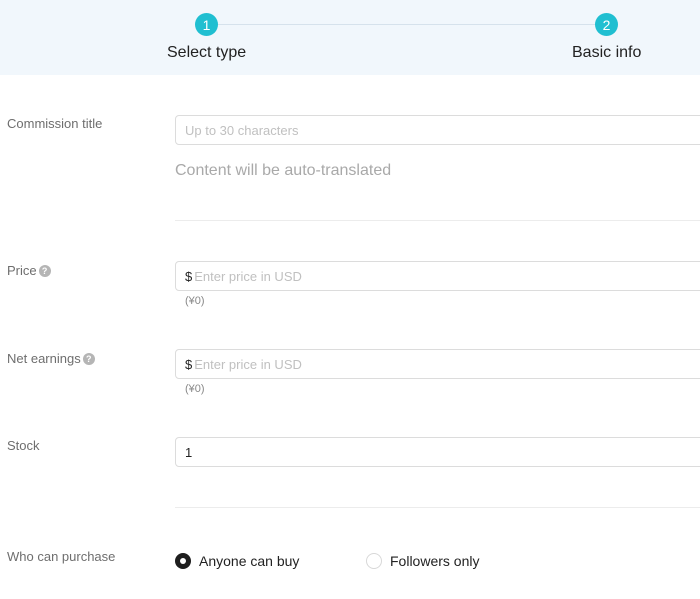 This screenshot has width=700, height=599. I want to click on price-field: $, so click(437, 276).